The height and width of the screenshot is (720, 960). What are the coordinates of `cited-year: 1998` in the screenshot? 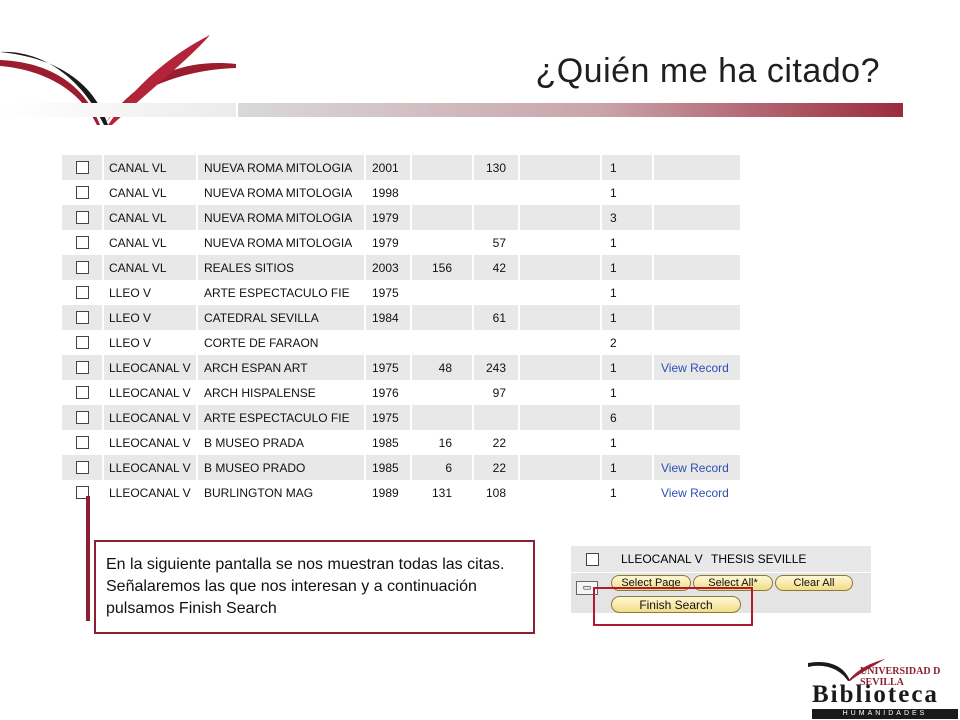 It's located at (388, 192).